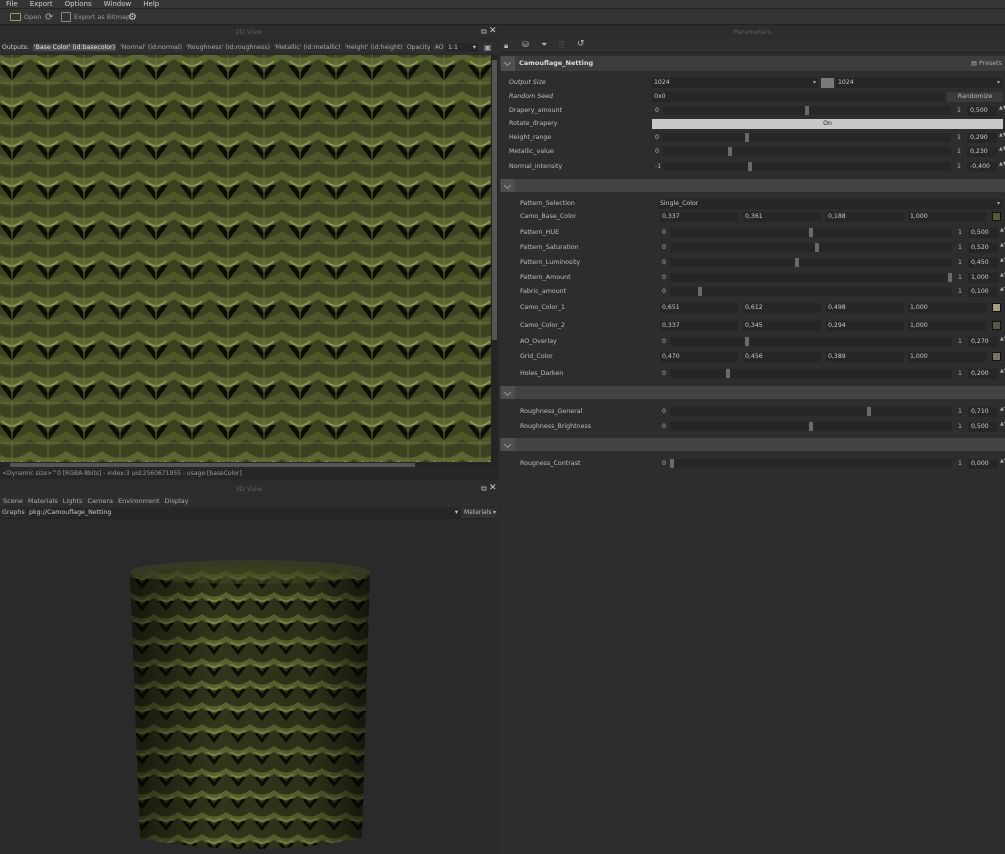  What do you see at coordinates (983, 412) in the screenshot?
I see `value-field: 0,710` at bounding box center [983, 412].